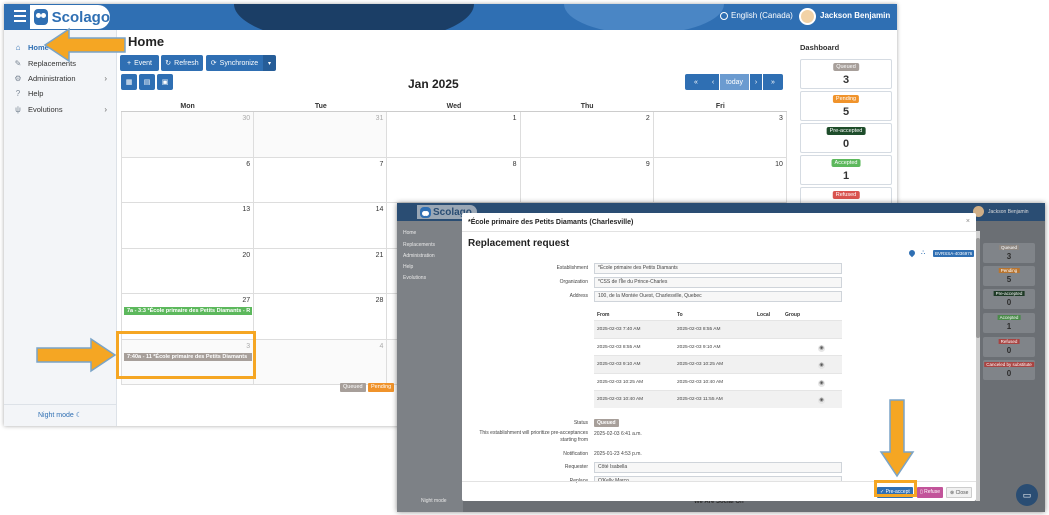  I want to click on calendar-day-cell: 9, so click(587, 180).